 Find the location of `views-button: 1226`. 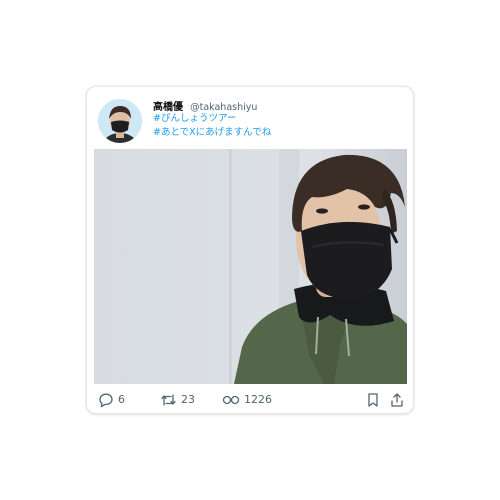

views-button: 1226 is located at coordinates (247, 399).